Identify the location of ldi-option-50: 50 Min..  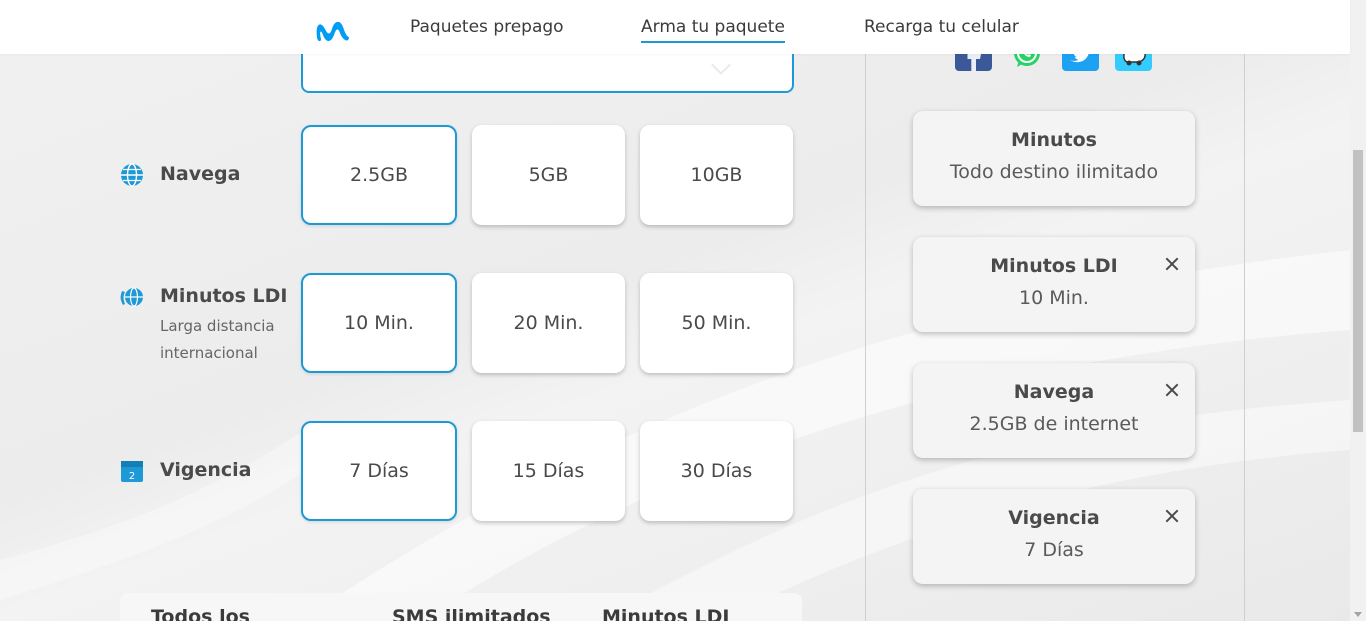
(716, 323).